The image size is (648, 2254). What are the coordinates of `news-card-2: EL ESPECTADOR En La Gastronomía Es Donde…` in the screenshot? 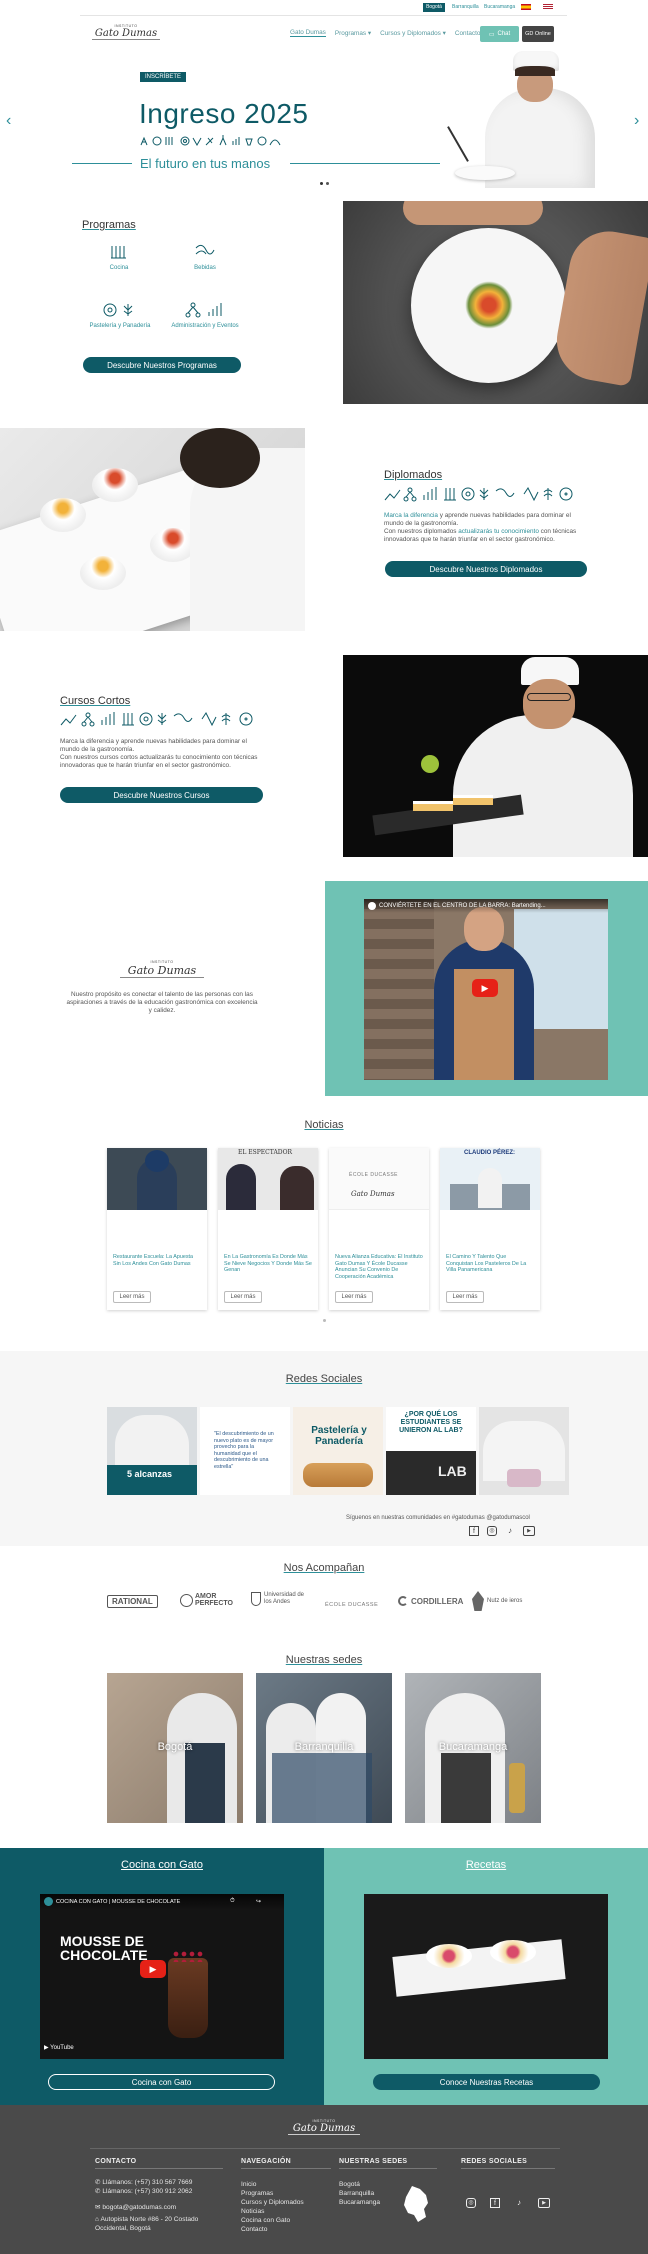 It's located at (268, 1229).